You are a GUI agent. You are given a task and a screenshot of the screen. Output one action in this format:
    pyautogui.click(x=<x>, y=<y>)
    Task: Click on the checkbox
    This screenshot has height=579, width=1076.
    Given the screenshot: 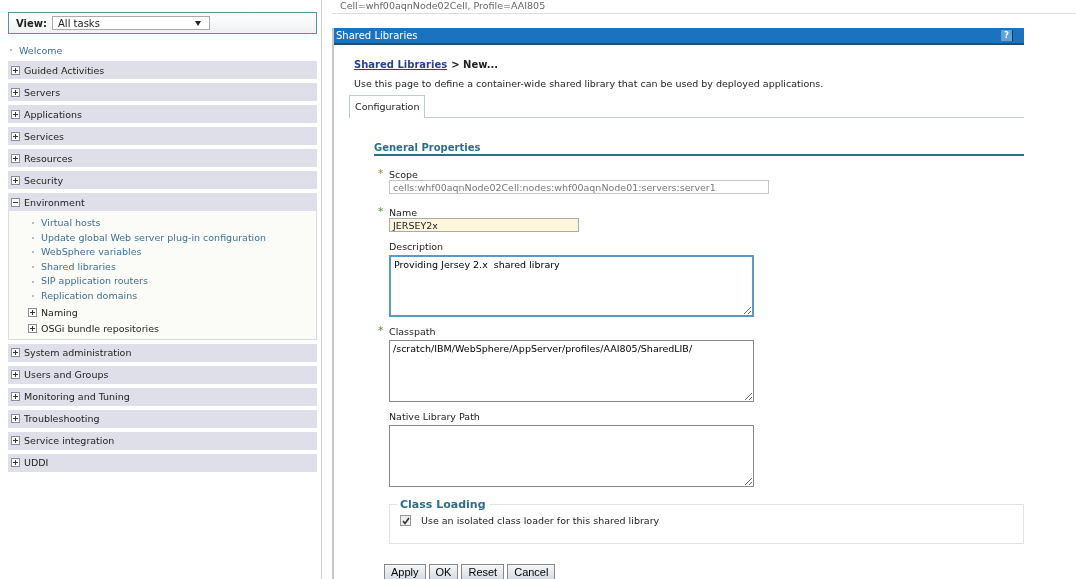 What is the action you would take?
    pyautogui.click(x=405, y=520)
    